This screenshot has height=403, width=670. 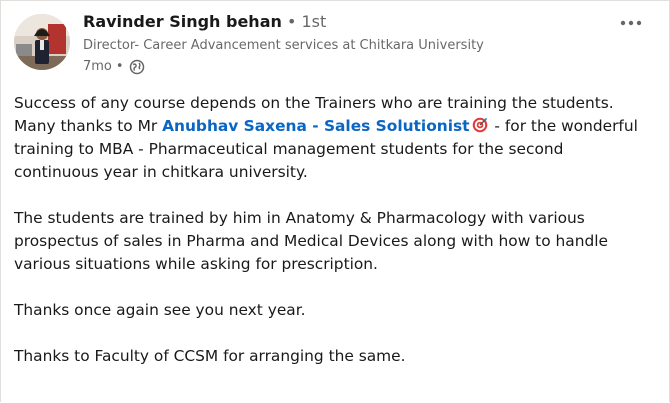 What do you see at coordinates (161, 172) in the screenshot?
I see `post-text-line: continuous year in chitkara university.` at bounding box center [161, 172].